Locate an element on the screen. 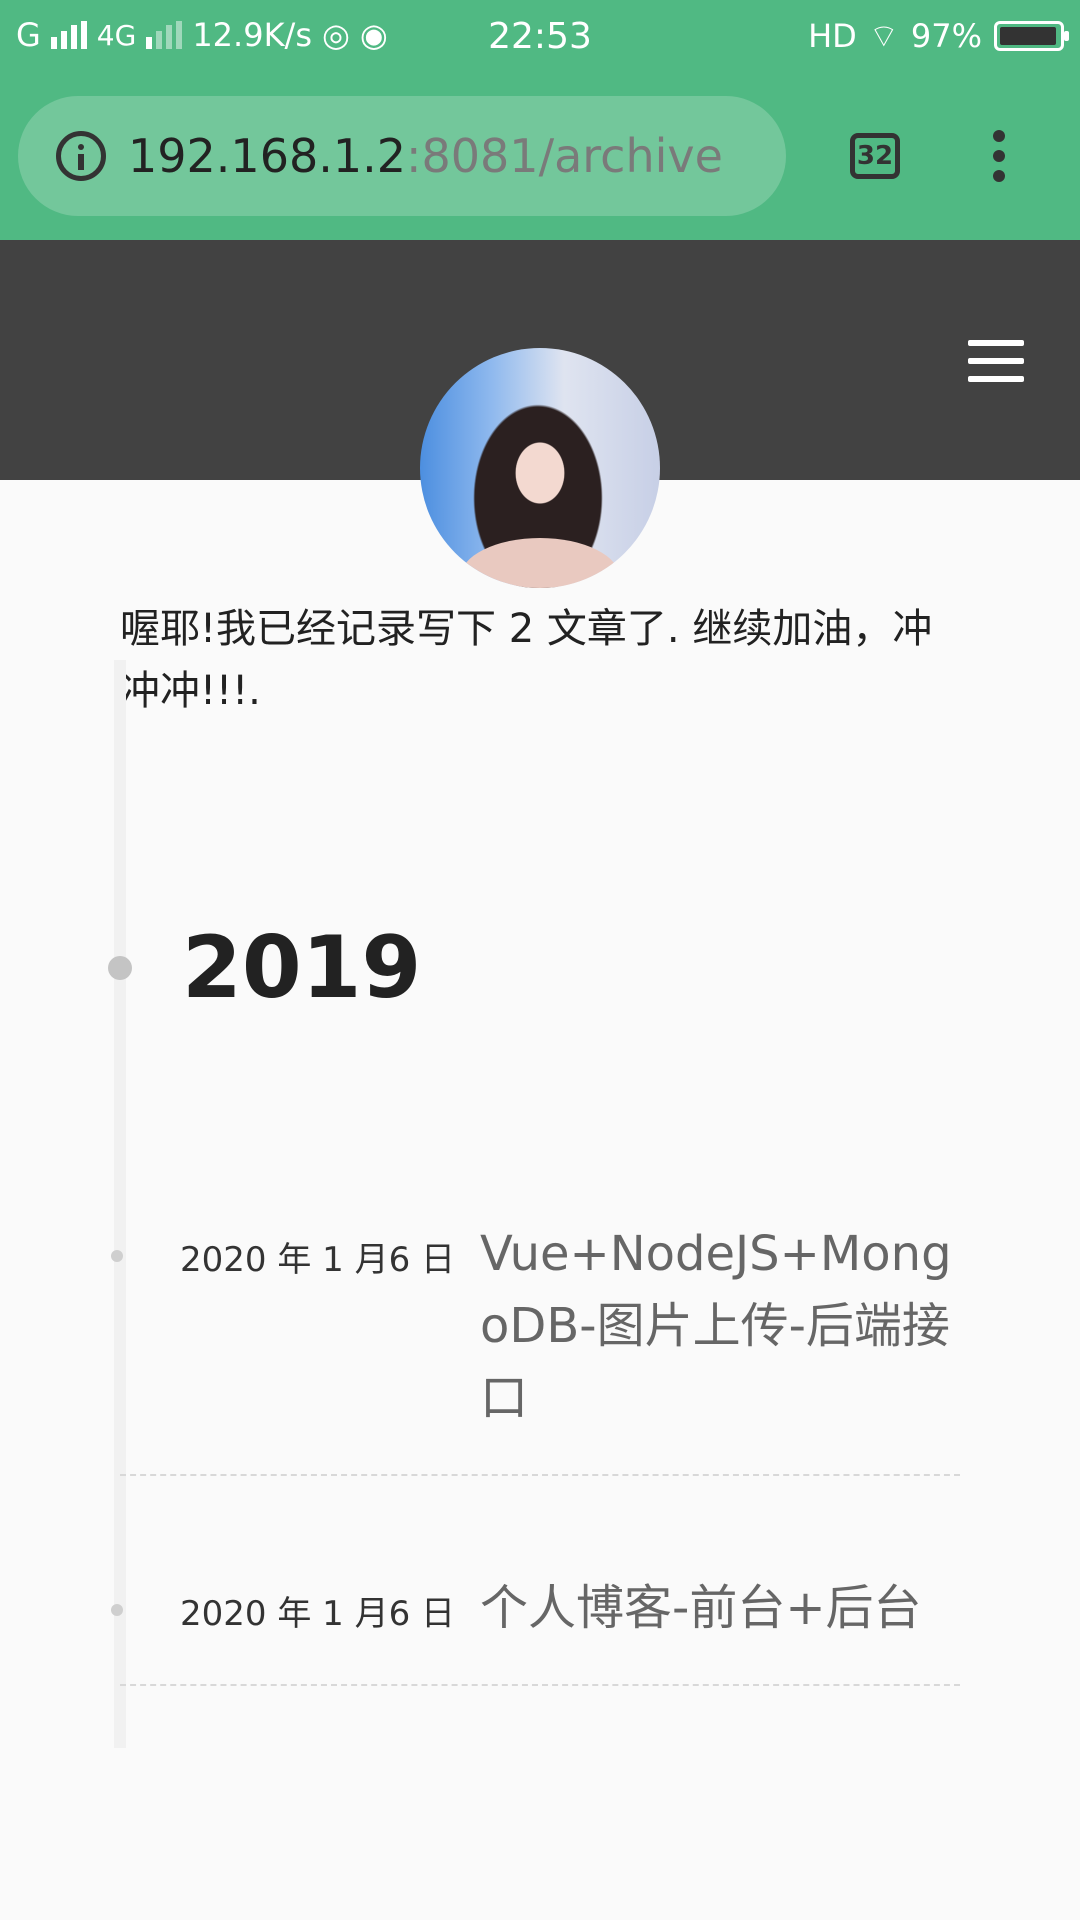 This screenshot has height=1920, width=1080. avatar is located at coordinates (540, 468).